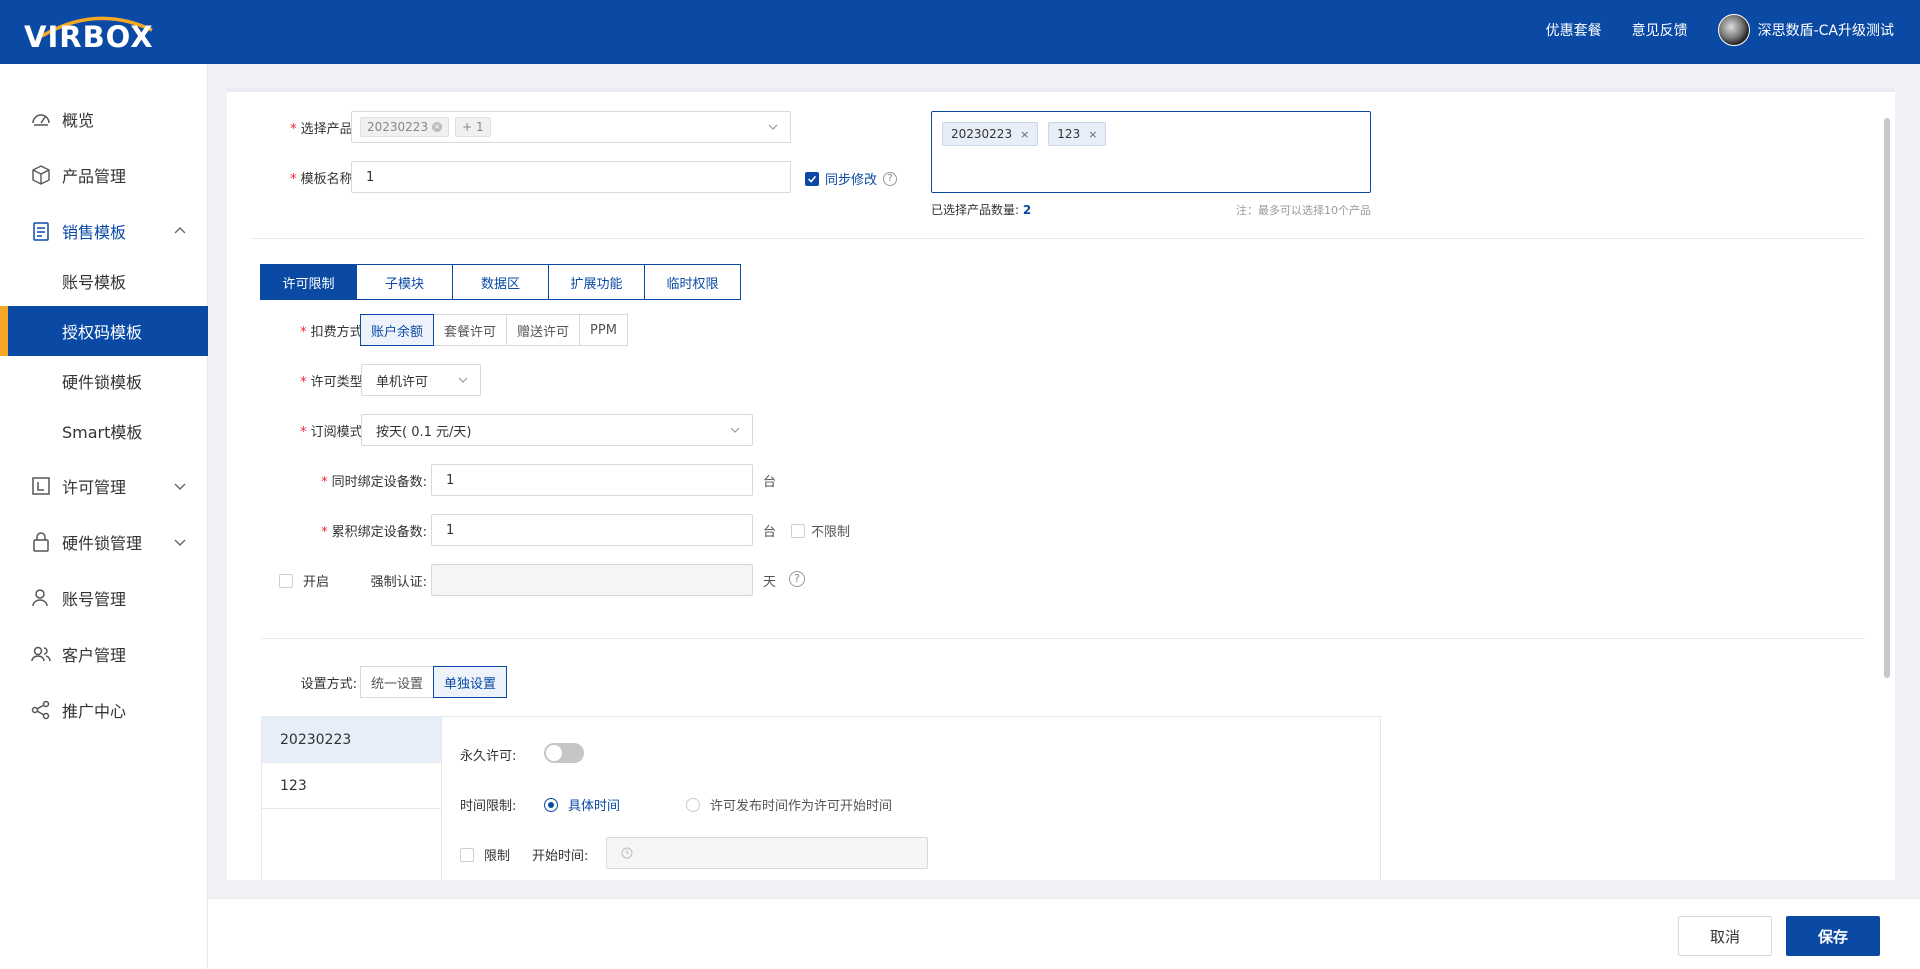 This screenshot has height=969, width=1920. I want to click on settings-mode-unified: 统一设置, so click(397, 682).